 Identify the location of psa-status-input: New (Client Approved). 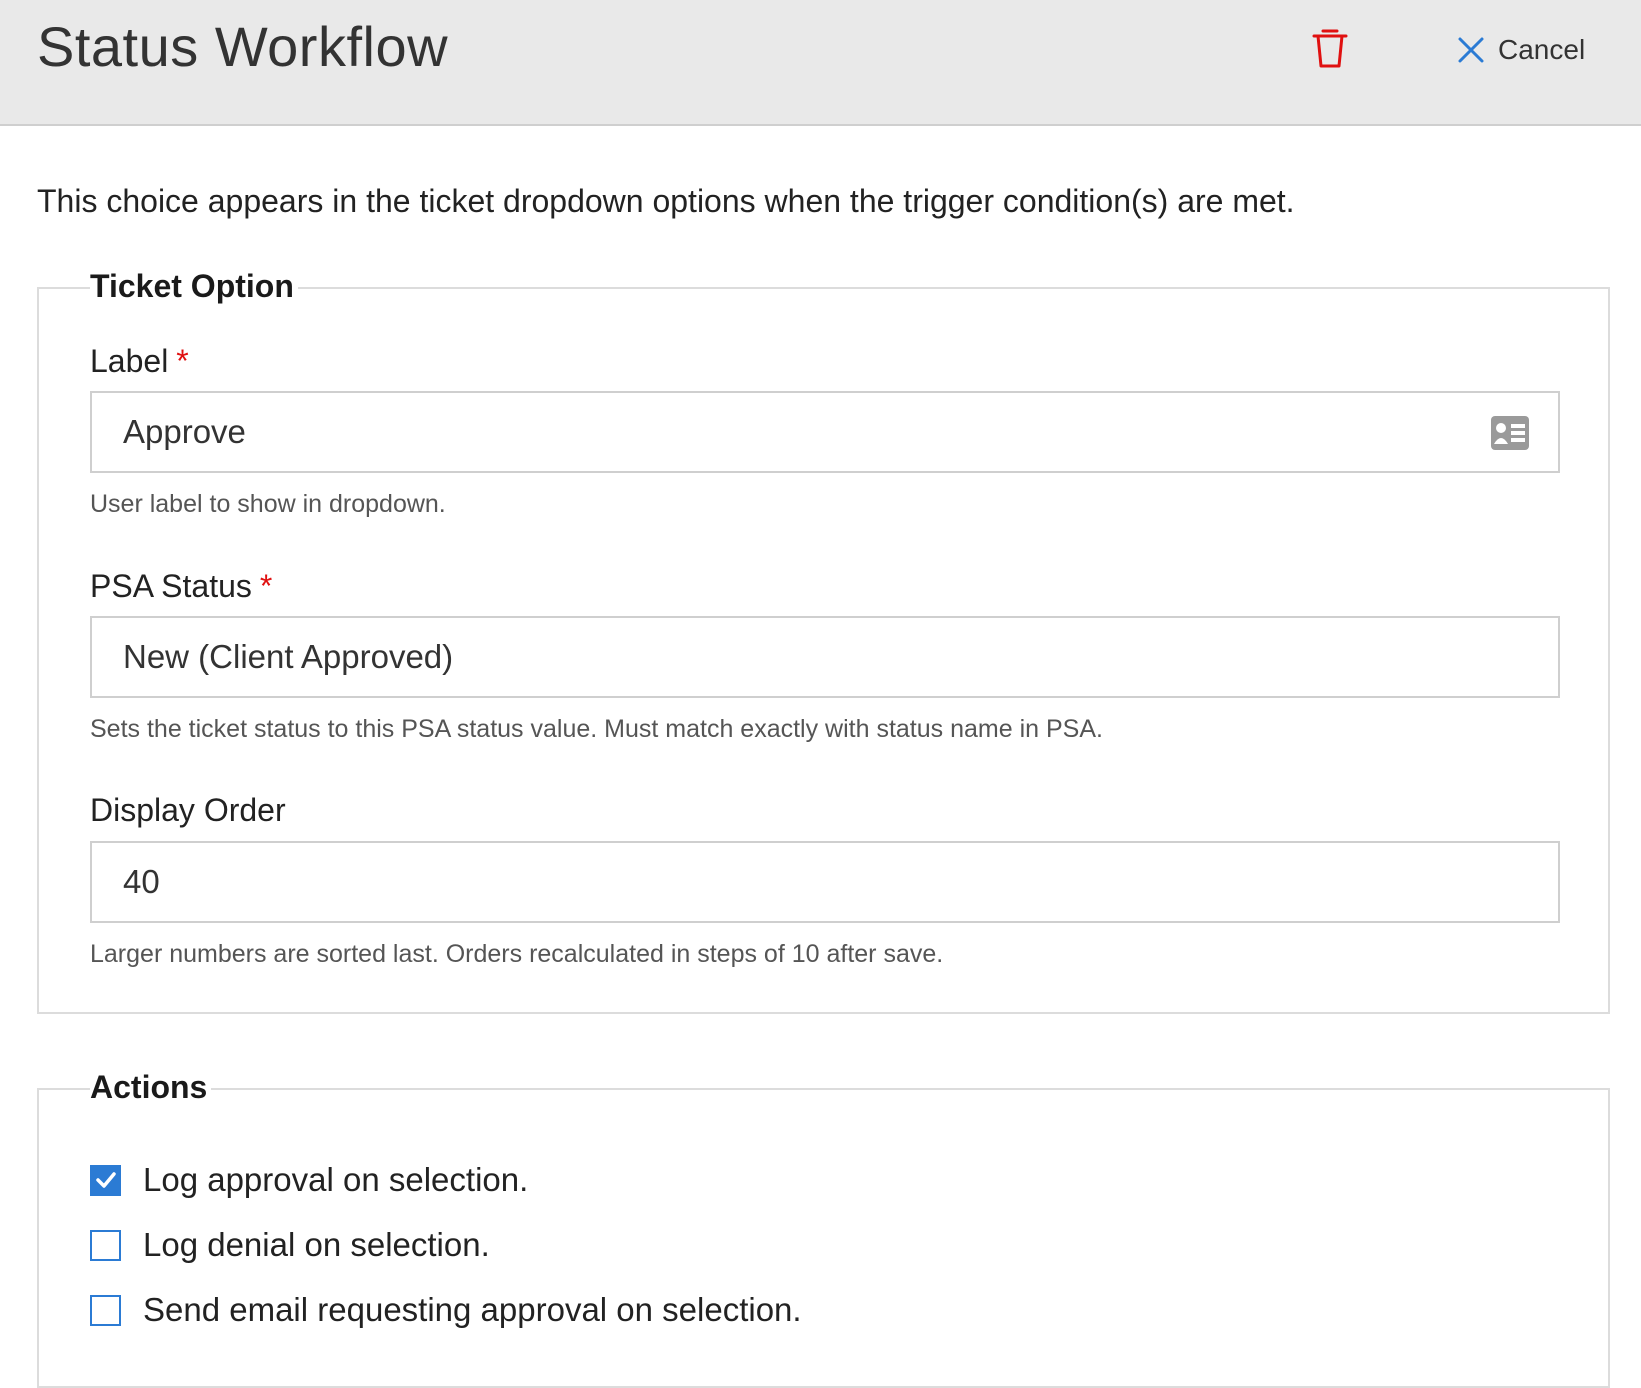
(825, 657).